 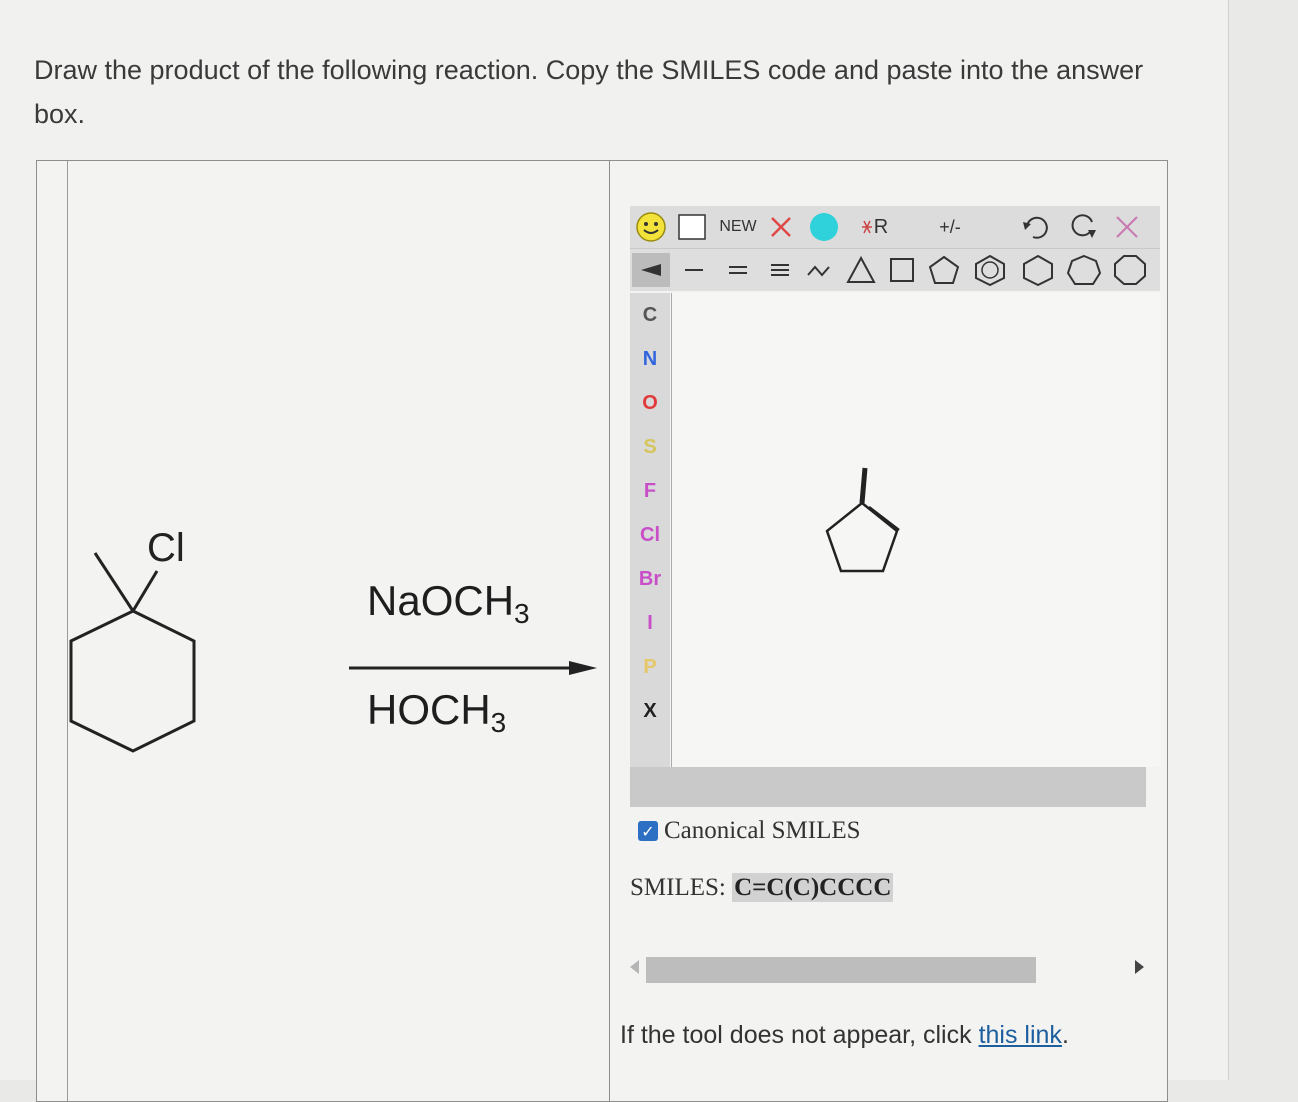 I want to click on chain-button, so click(x=820, y=270).